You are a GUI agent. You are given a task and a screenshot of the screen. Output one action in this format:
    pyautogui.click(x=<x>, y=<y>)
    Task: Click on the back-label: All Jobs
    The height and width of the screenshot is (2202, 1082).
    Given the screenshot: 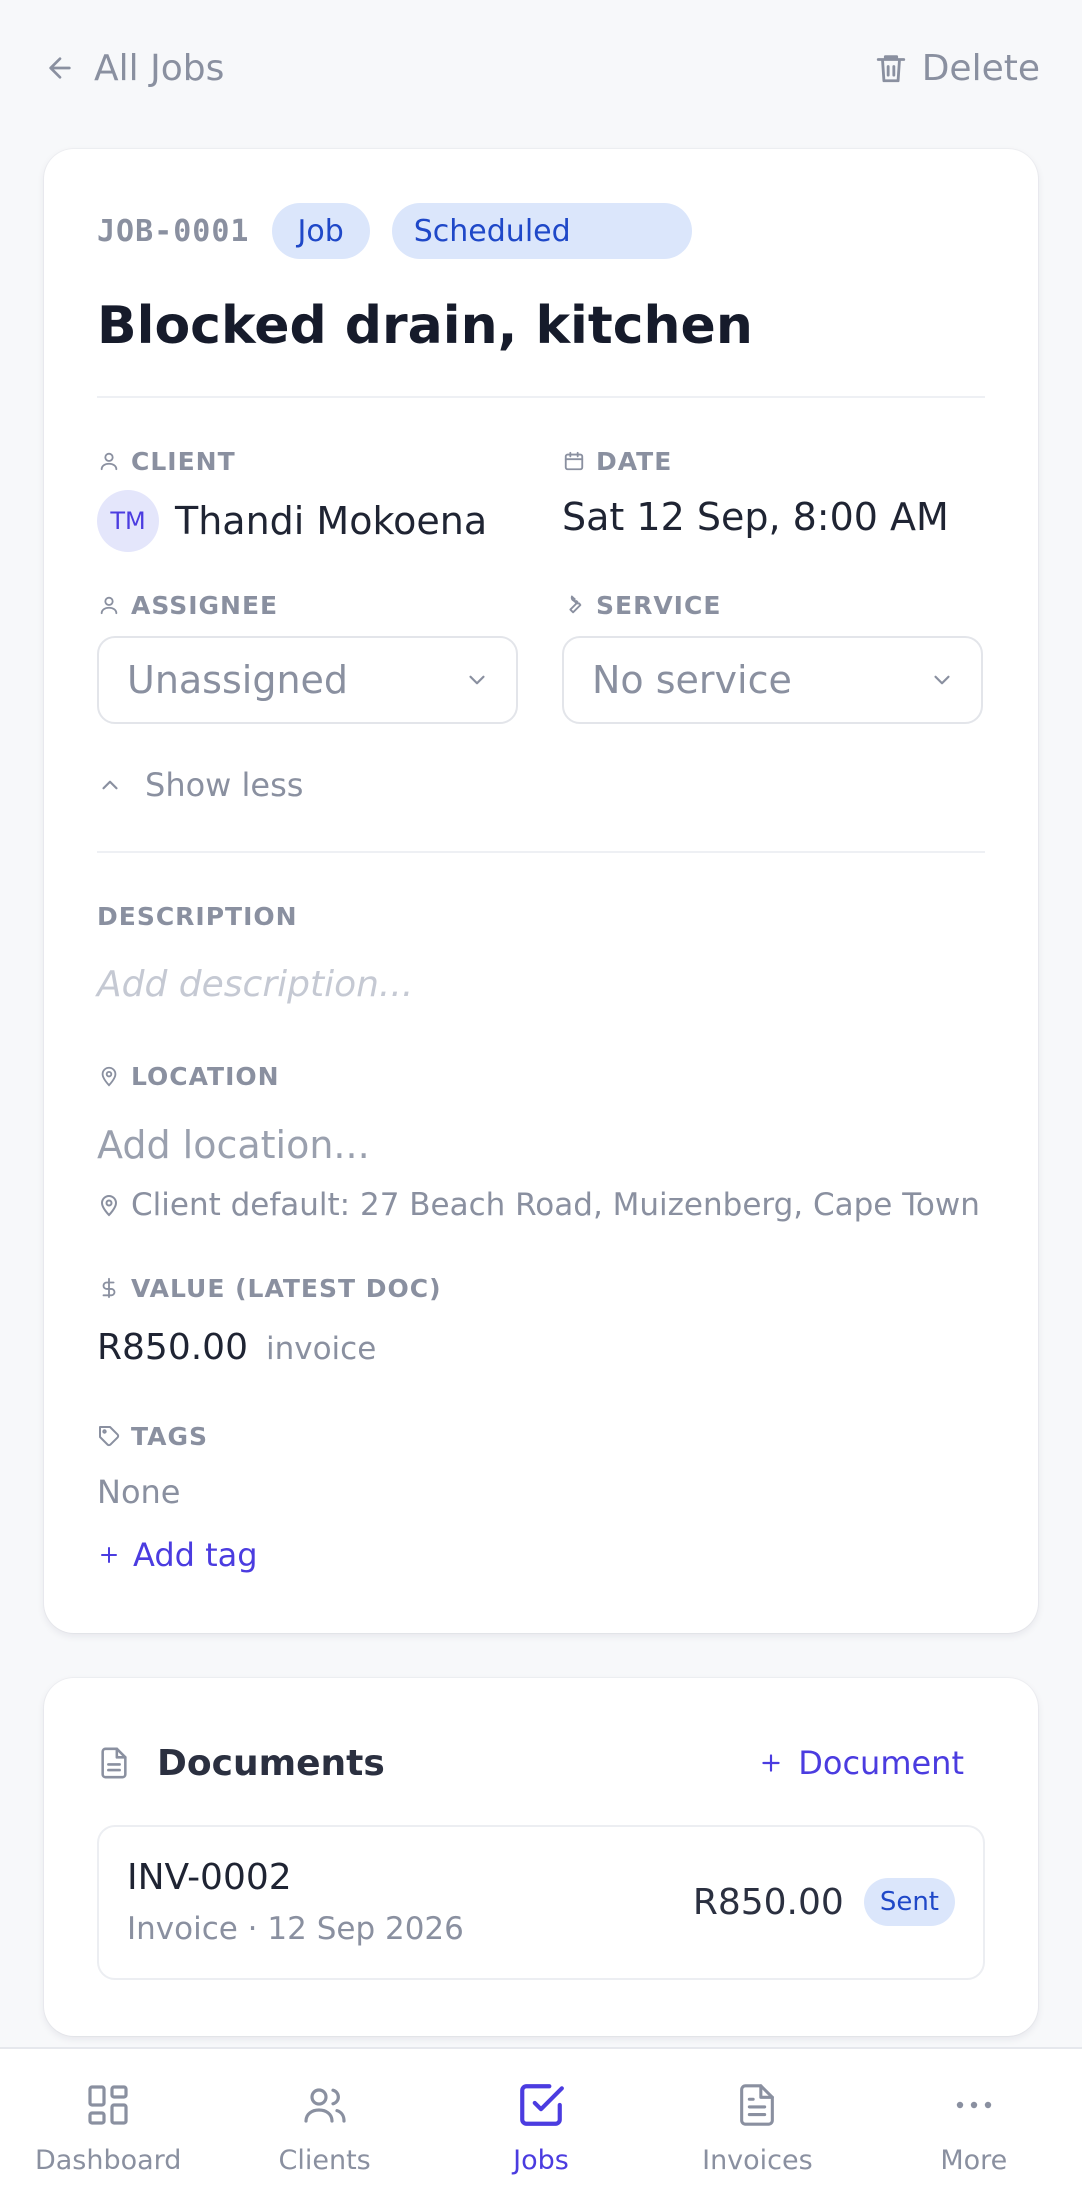 What is the action you would take?
    pyautogui.click(x=159, y=68)
    